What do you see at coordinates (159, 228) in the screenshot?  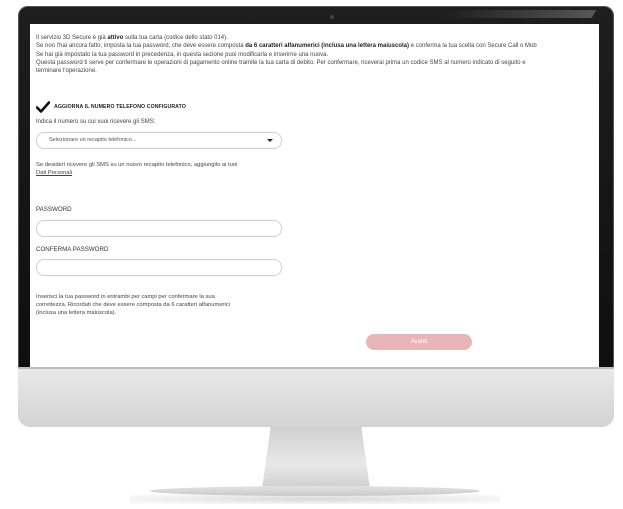 I see `password-input` at bounding box center [159, 228].